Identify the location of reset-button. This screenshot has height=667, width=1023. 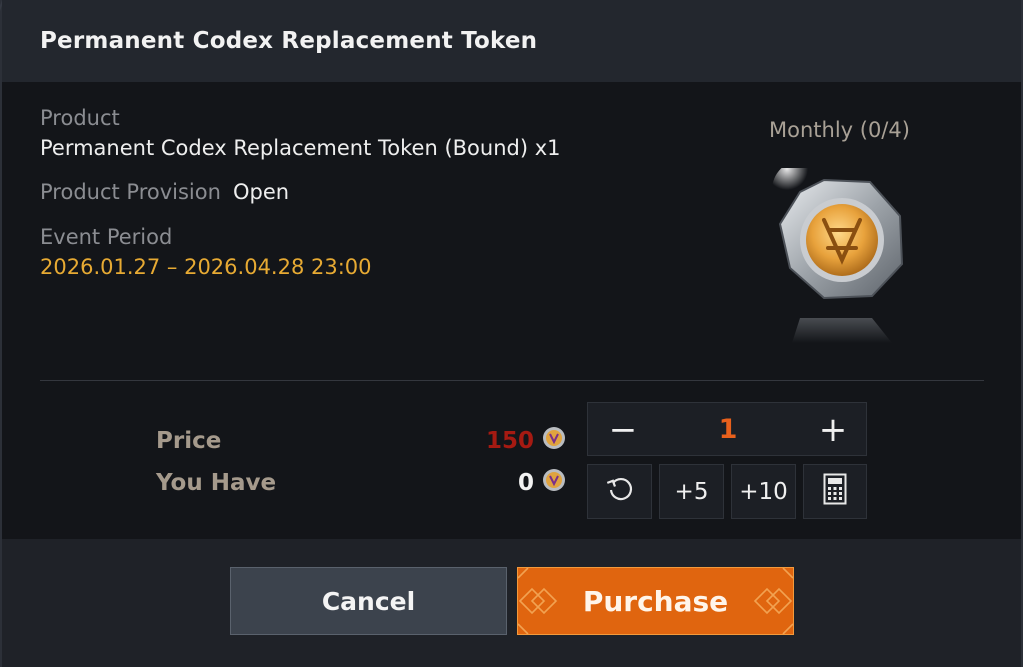
(619, 491).